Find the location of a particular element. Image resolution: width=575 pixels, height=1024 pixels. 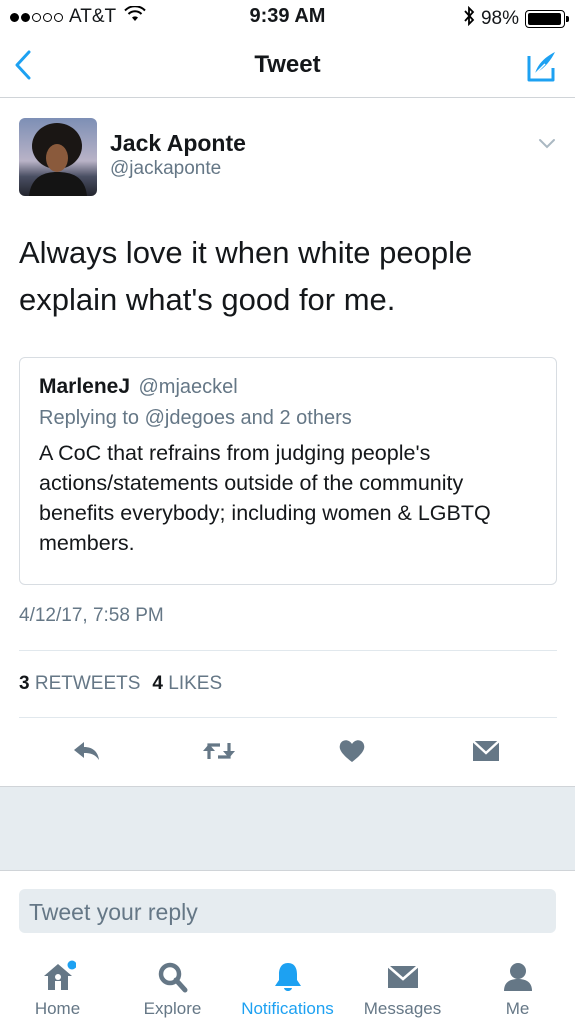

tab-notifications: Notifications is located at coordinates (287, 986).